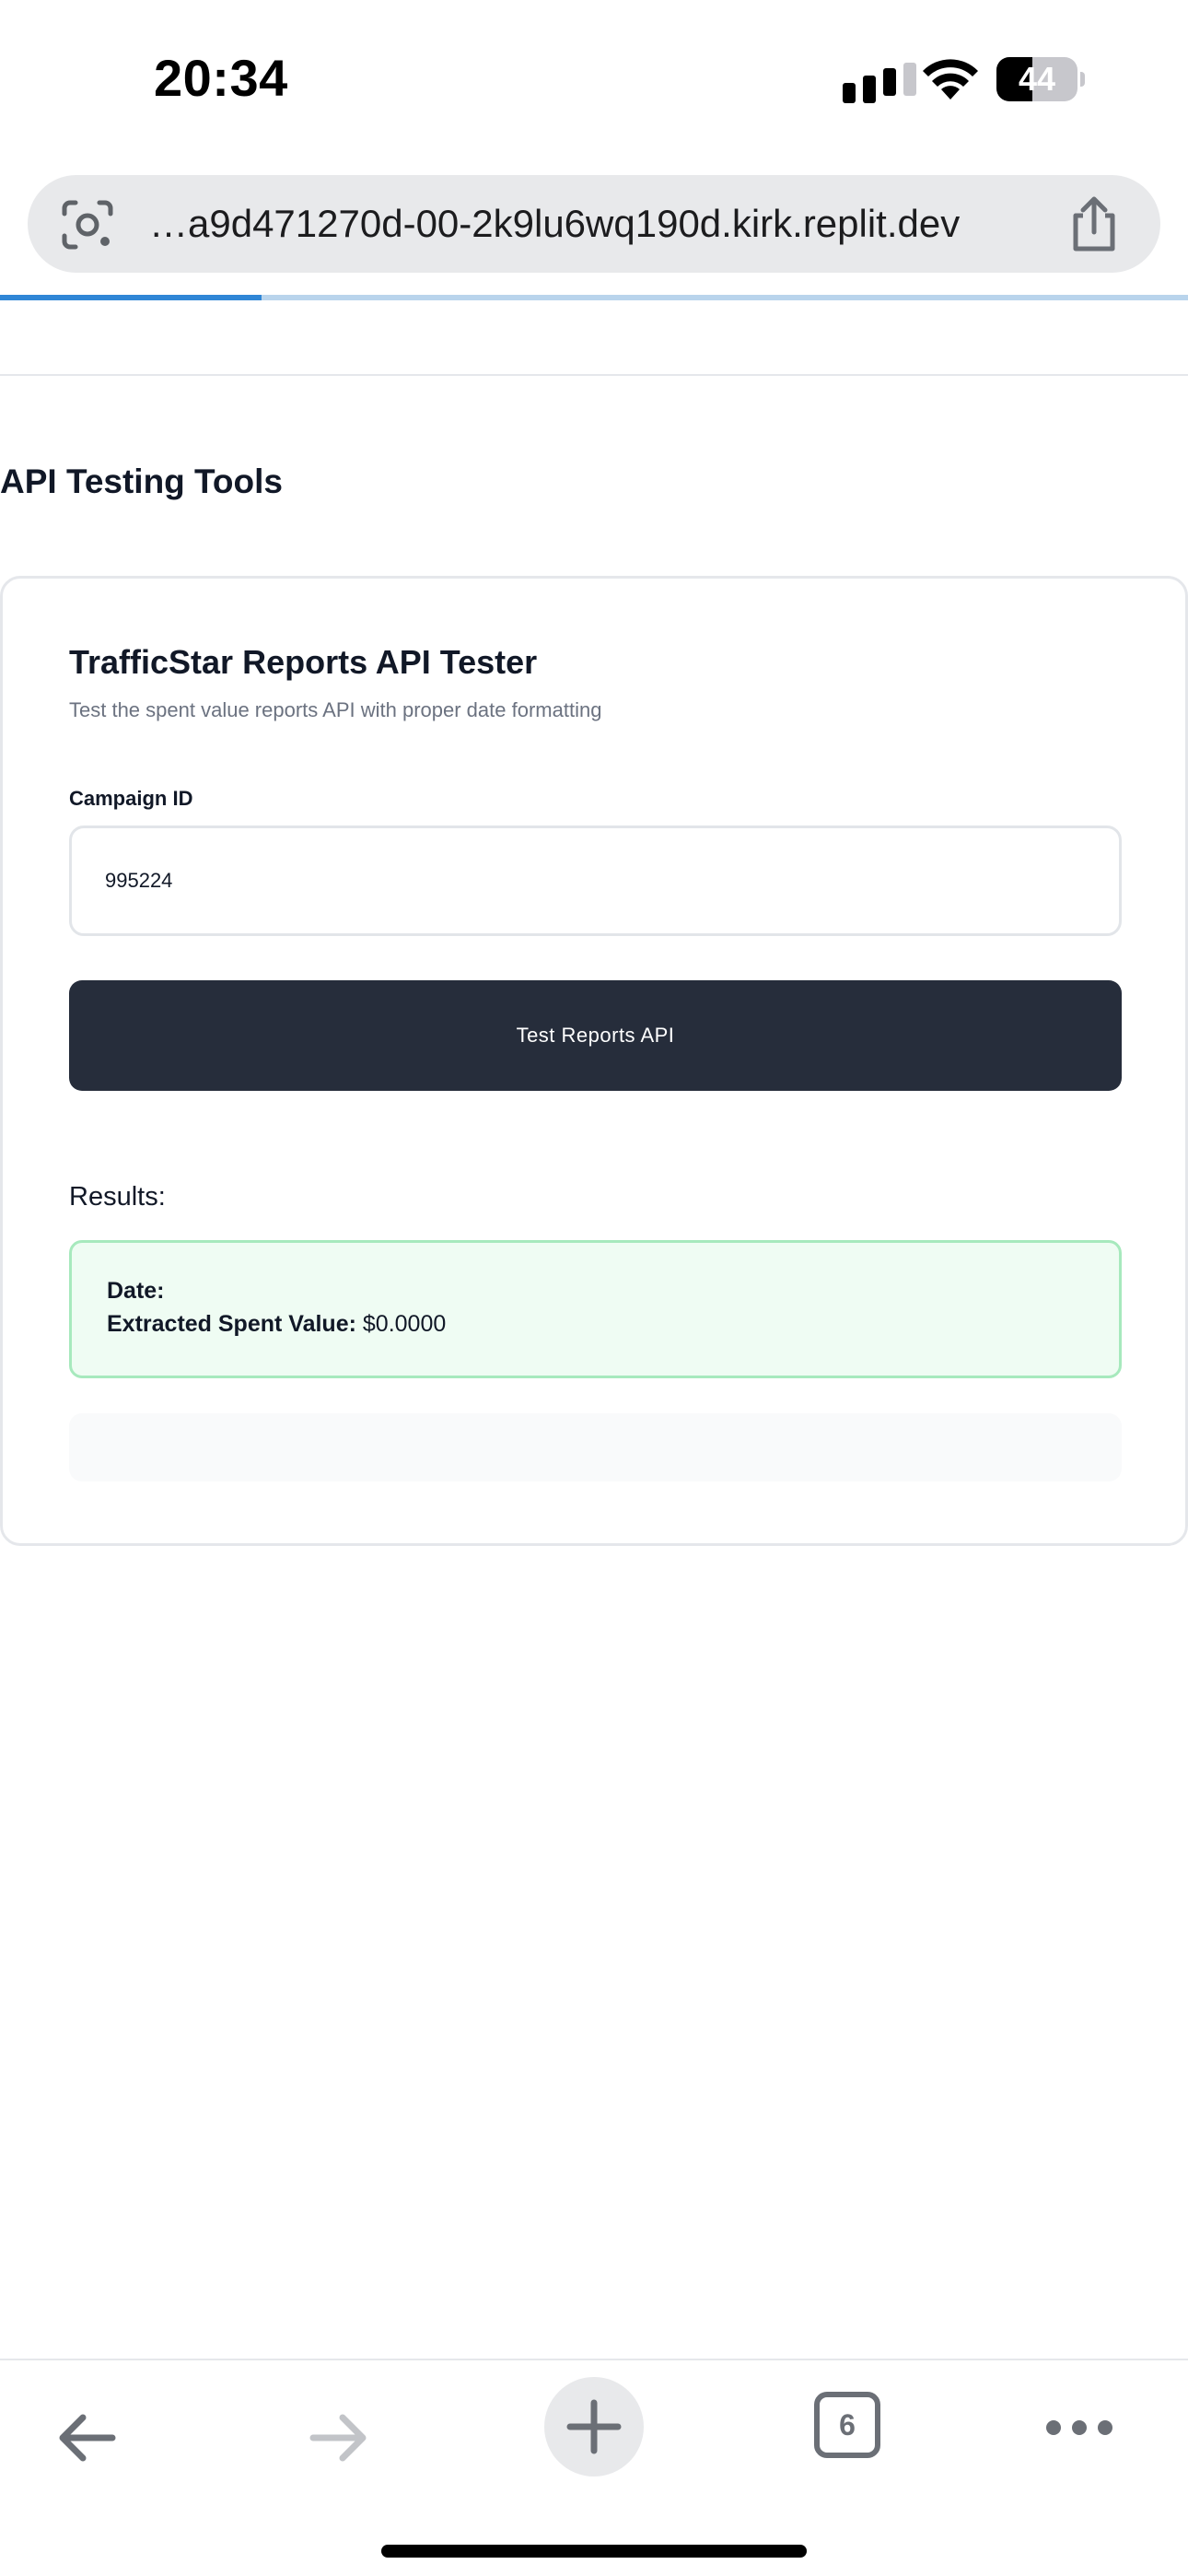  I want to click on campaign-id-input, so click(595, 880).